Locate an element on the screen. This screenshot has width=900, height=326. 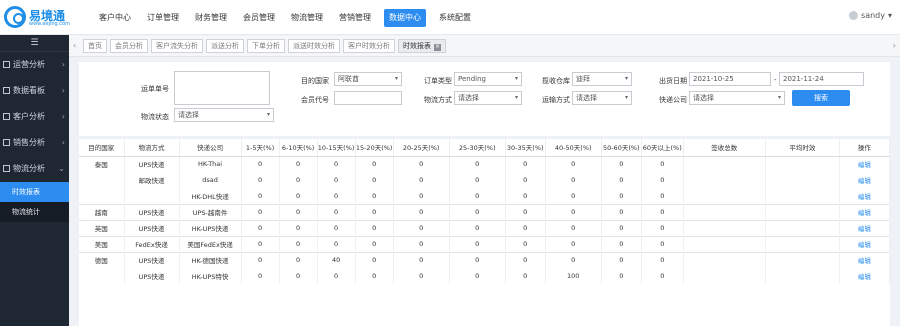
page-tab: 客户时效分析 is located at coordinates (369, 46).